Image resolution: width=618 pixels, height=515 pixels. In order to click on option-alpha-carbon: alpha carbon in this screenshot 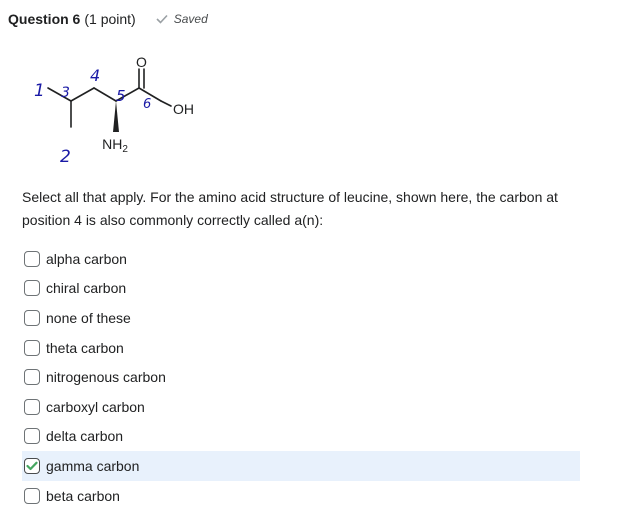, I will do `click(301, 259)`.